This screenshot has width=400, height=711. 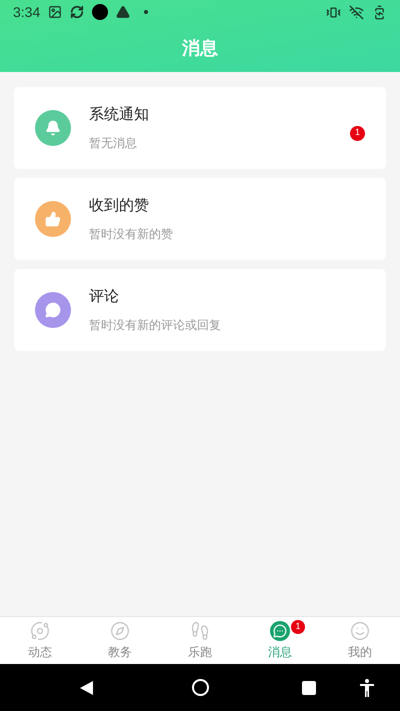 I want to click on card-title: 评论, so click(x=104, y=296).